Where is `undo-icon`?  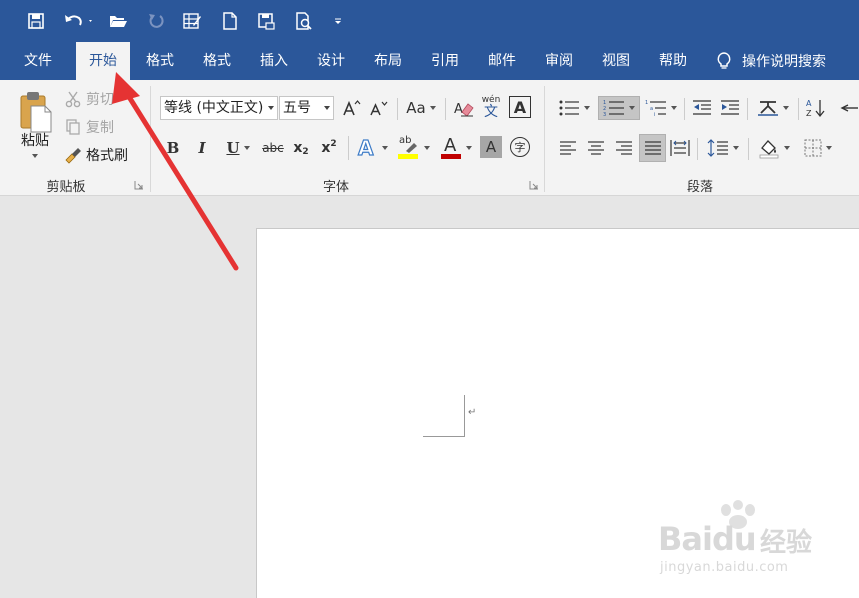
undo-icon is located at coordinates (79, 21).